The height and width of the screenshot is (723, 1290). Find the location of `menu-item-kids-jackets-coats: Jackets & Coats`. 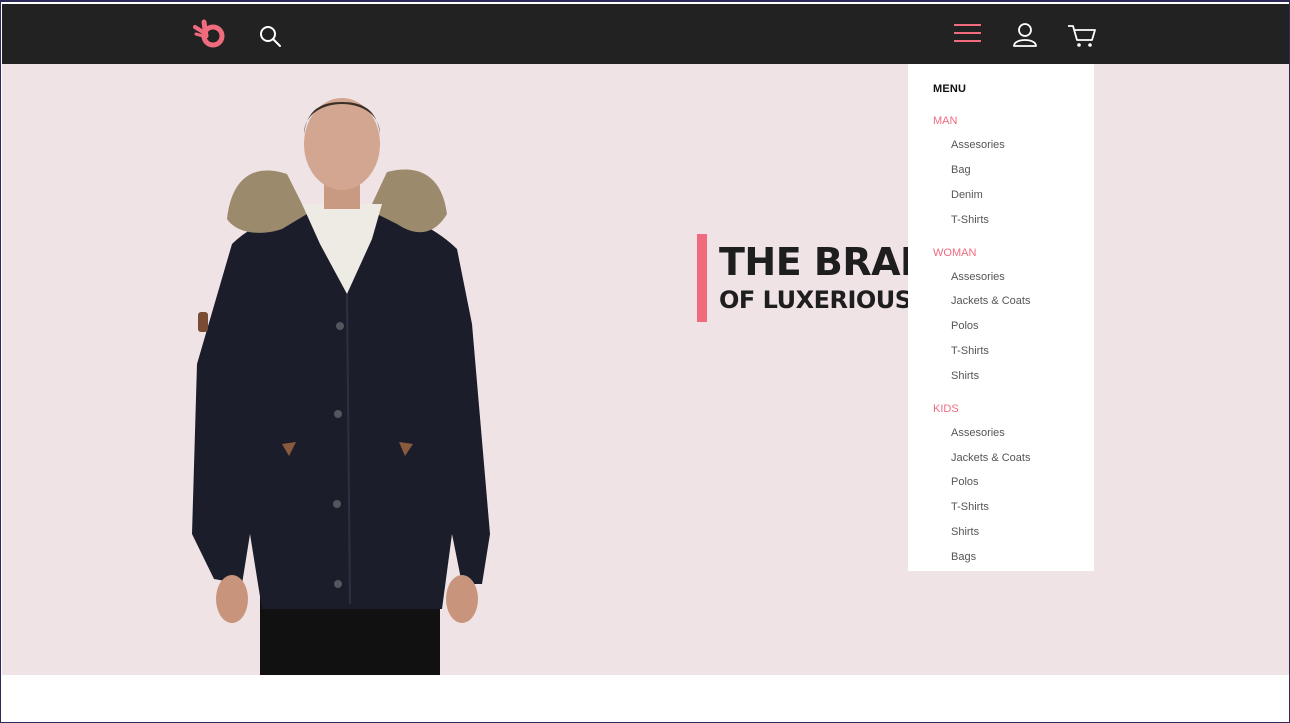

menu-item-kids-jackets-coats: Jackets & Coats is located at coordinates (990, 458).